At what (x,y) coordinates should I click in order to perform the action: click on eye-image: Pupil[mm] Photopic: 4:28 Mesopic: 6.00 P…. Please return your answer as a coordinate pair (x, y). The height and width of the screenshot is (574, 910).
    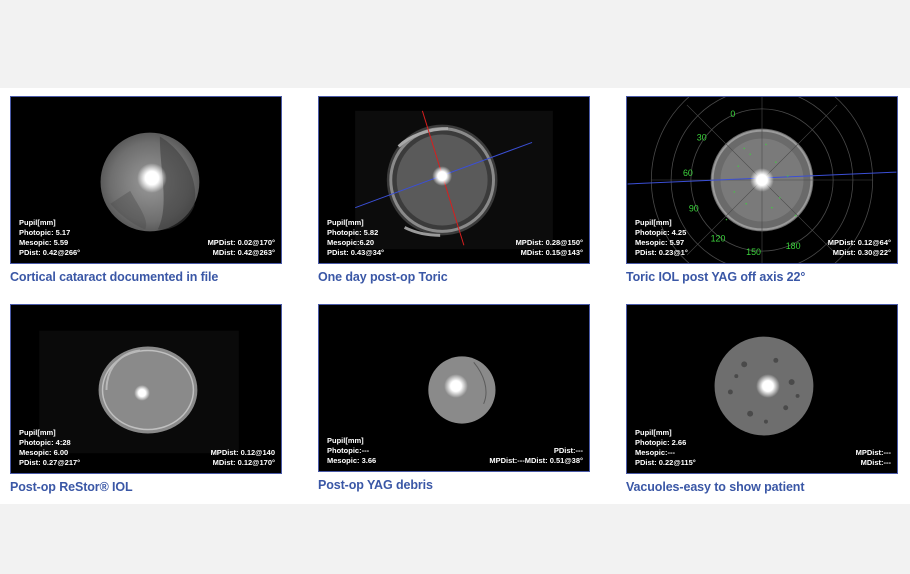
    Looking at the image, I should click on (146, 389).